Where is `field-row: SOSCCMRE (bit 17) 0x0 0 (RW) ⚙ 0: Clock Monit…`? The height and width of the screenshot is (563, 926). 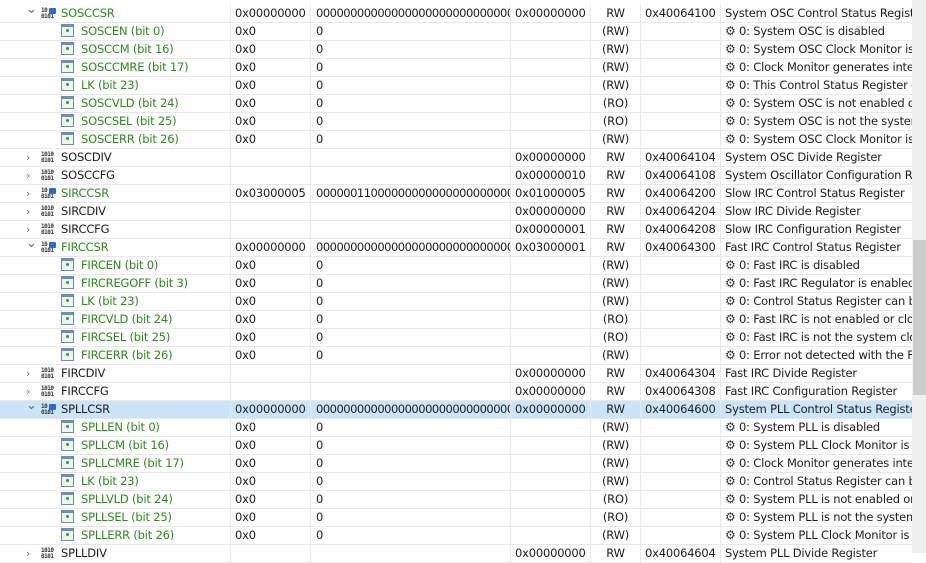
field-row: SOSCCMRE (bit 17) 0x0 0 (RW) ⚙ 0: Clock Monit… is located at coordinates (456, 68).